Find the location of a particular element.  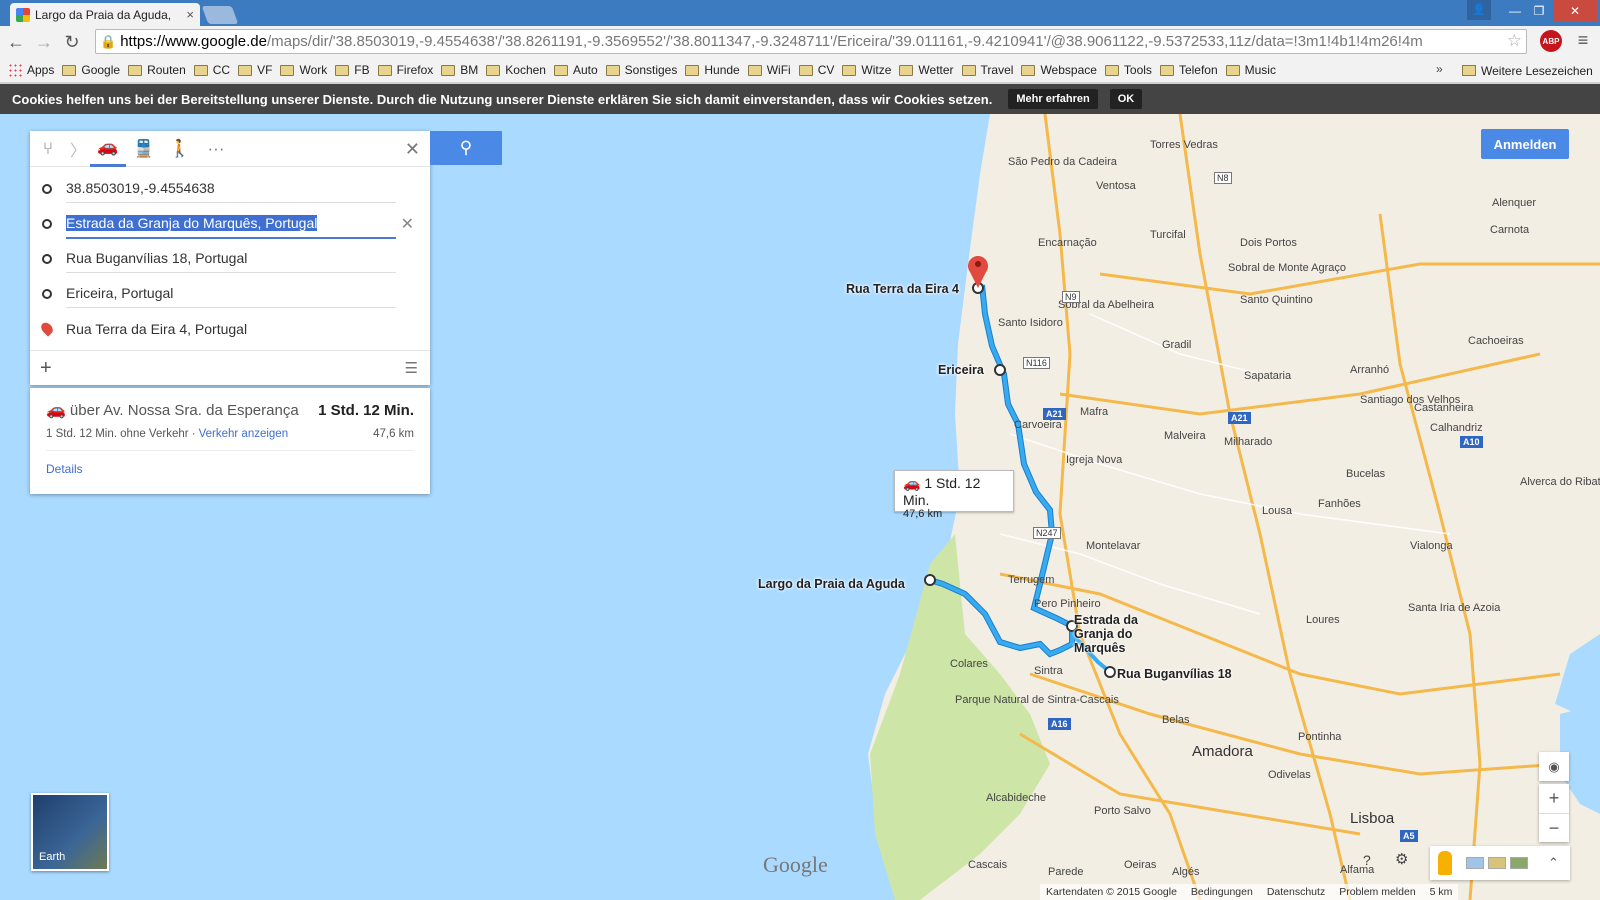

learn-more-button: Mehr erfahren is located at coordinates (1053, 99).